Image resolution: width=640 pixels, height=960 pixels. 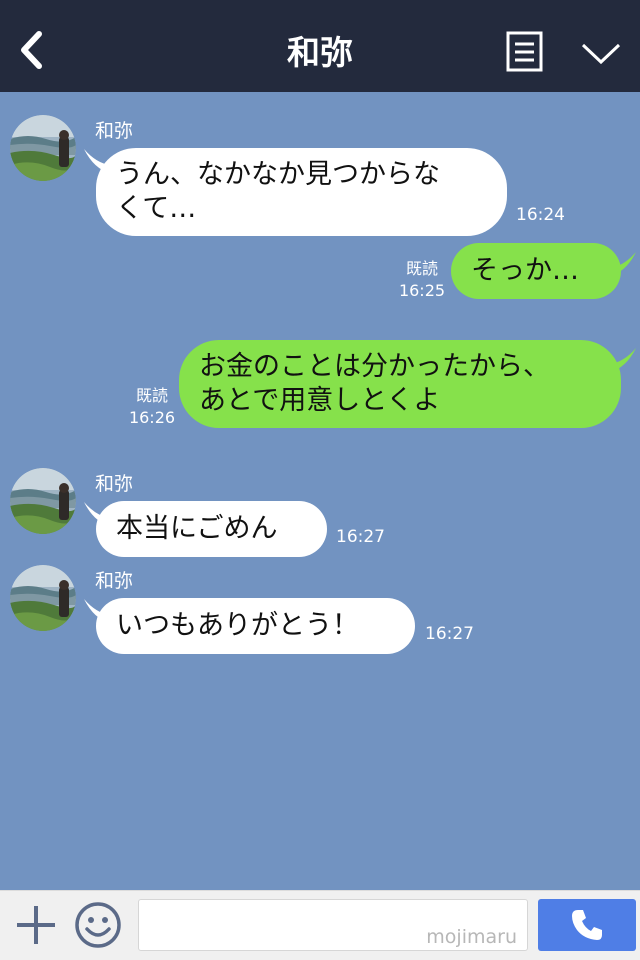 I want to click on message-bubble: 本当にごめん, so click(x=211, y=529).